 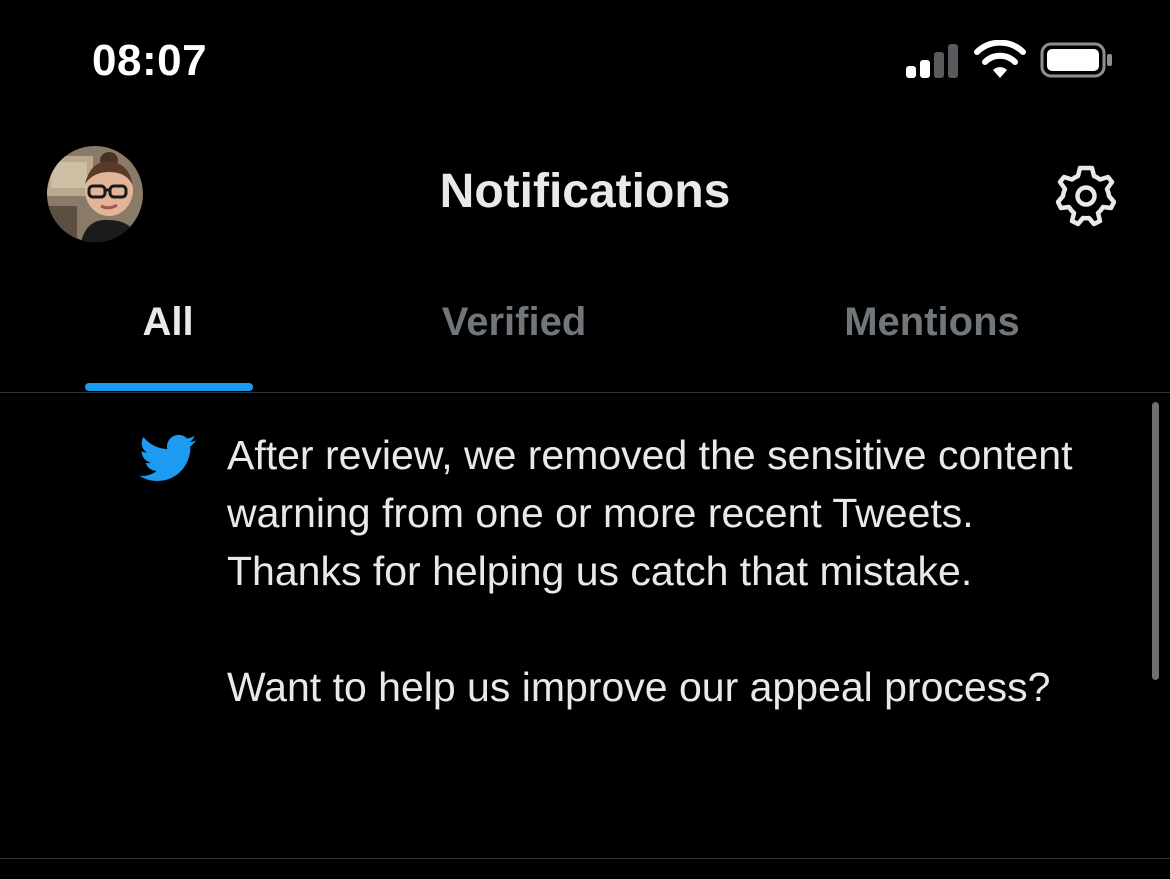 I want to click on twitter-bird-icon, so click(x=168, y=458).